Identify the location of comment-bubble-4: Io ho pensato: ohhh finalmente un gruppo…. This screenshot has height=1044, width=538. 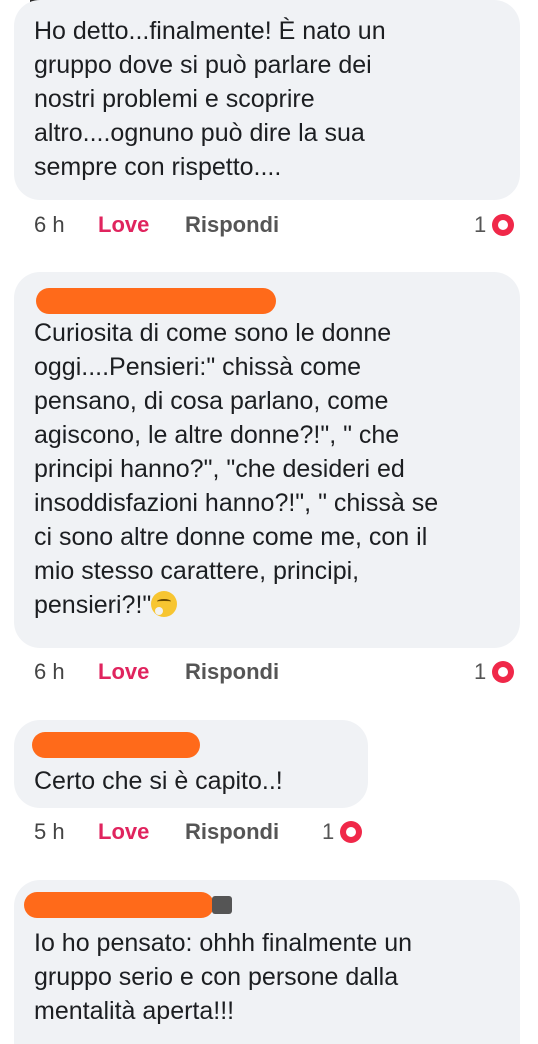
(267, 962).